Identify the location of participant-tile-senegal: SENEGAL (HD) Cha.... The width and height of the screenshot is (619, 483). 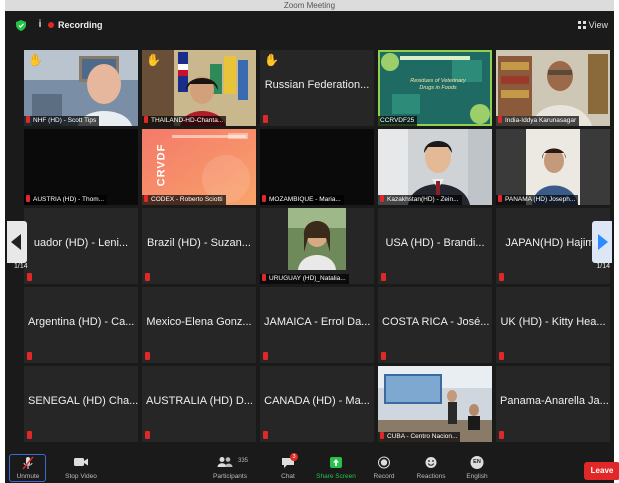
(81, 404).